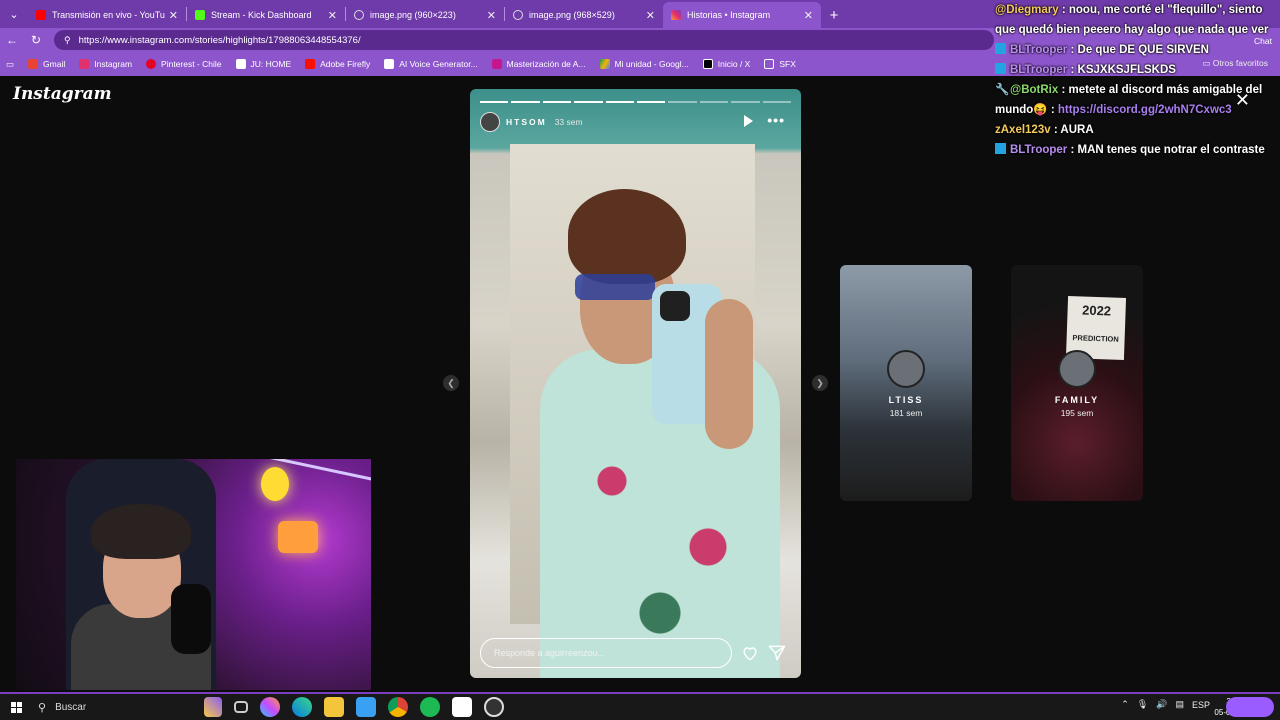  I want to click on tab-label: image.png (968×529), so click(572, 15).